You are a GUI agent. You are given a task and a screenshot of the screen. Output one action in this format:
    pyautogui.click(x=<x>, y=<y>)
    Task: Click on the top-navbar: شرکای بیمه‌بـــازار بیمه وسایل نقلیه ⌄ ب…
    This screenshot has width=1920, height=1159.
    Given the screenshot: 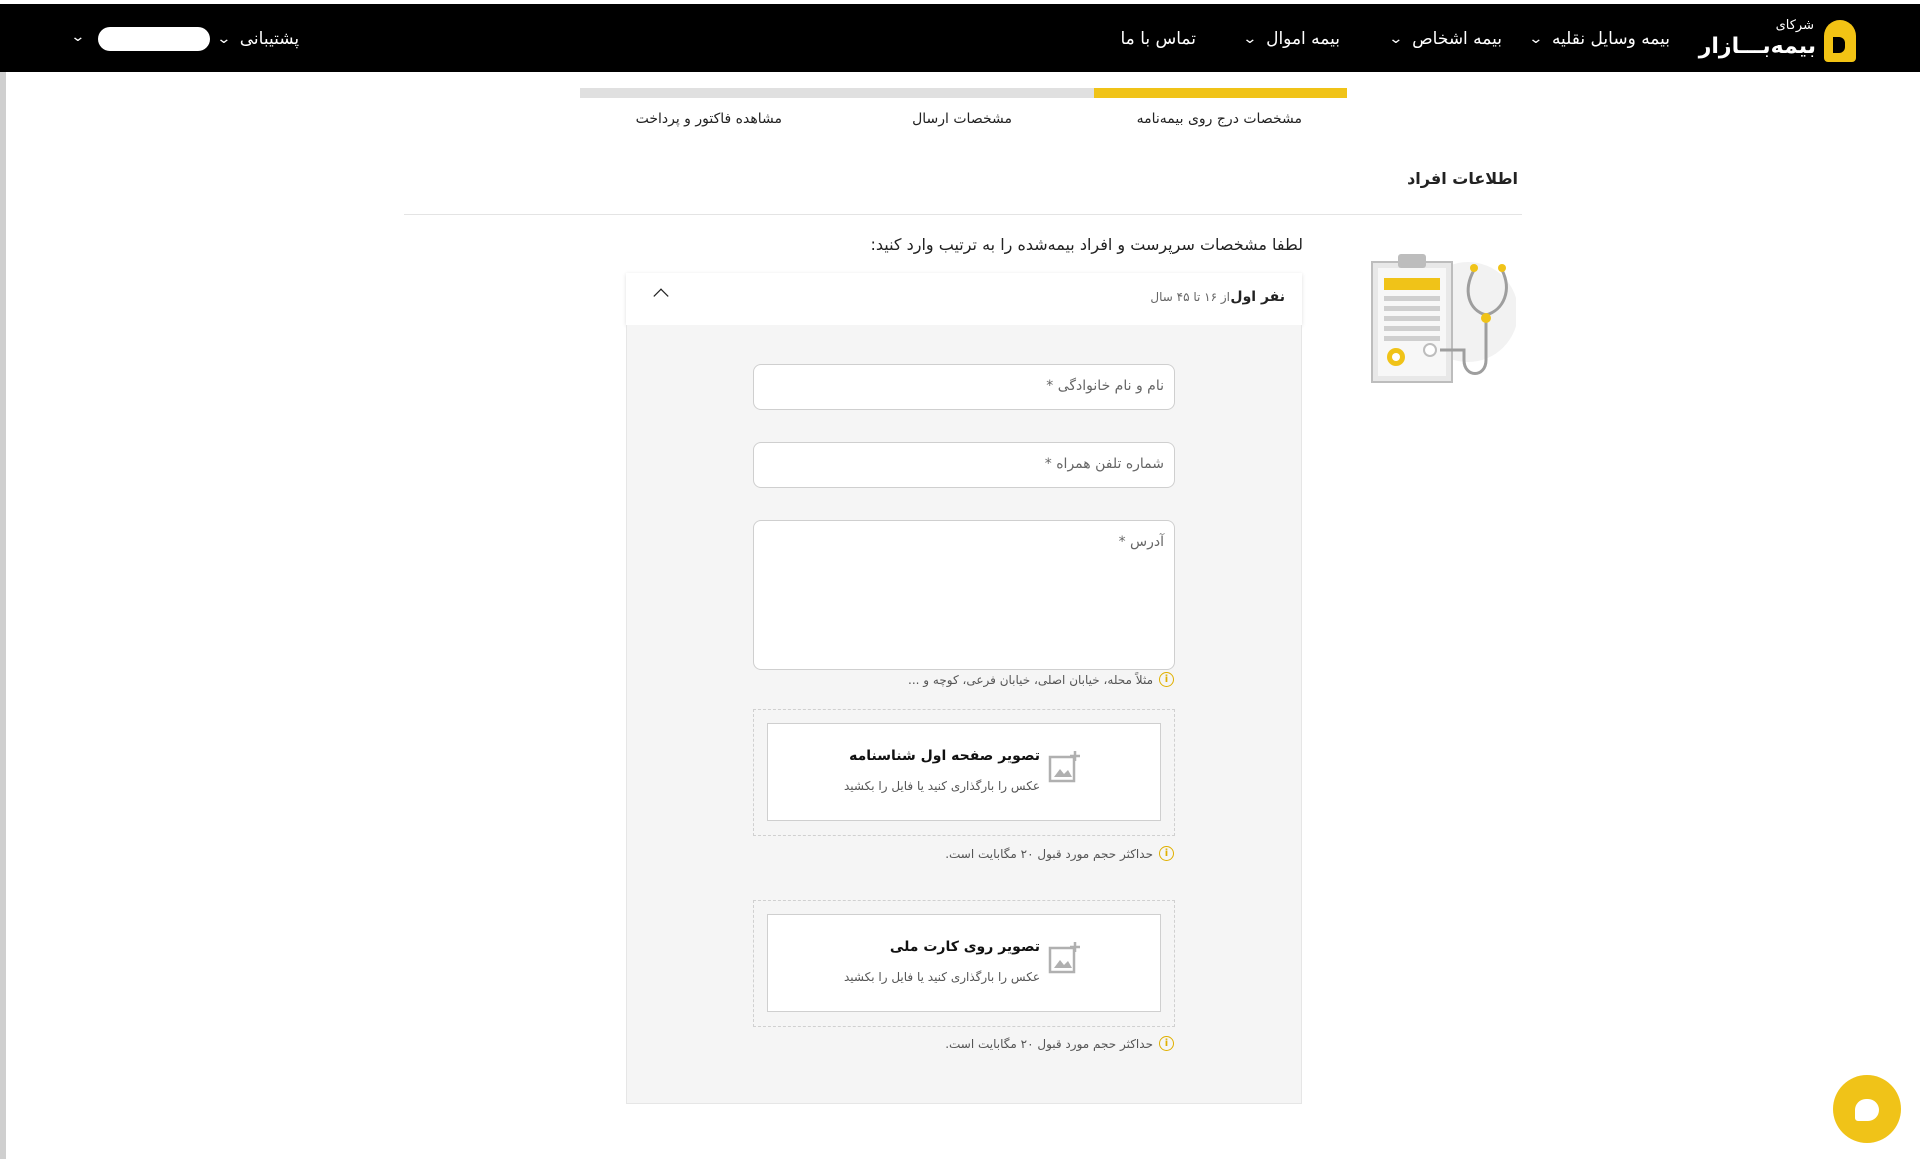 What is the action you would take?
    pyautogui.click(x=960, y=38)
    